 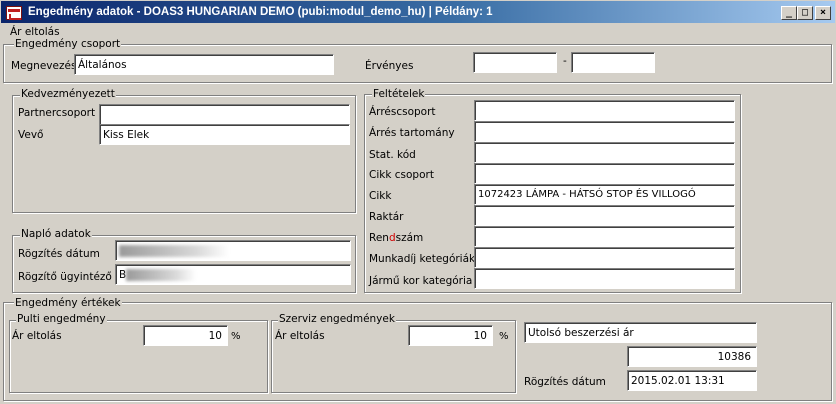 I want to click on szerviz-ar-eltolas-label: Ár eltolás, so click(x=300, y=336).